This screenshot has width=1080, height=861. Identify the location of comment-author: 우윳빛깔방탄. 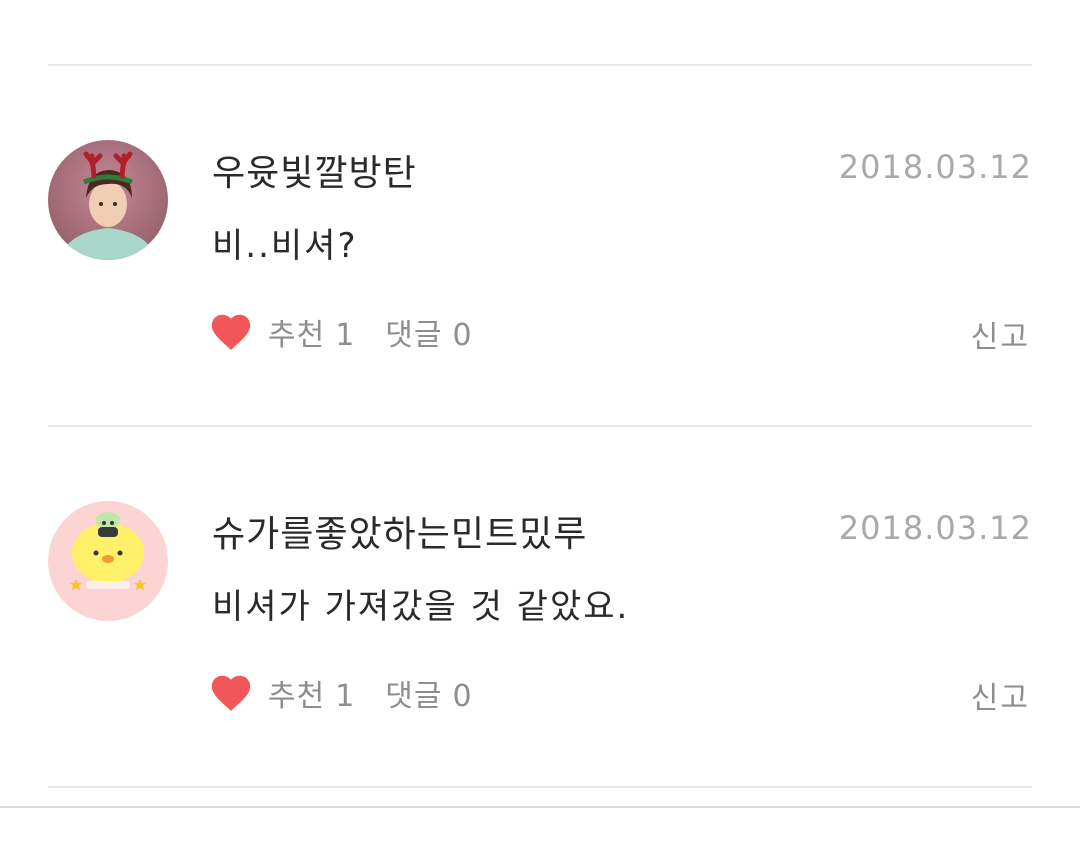
(314, 170).